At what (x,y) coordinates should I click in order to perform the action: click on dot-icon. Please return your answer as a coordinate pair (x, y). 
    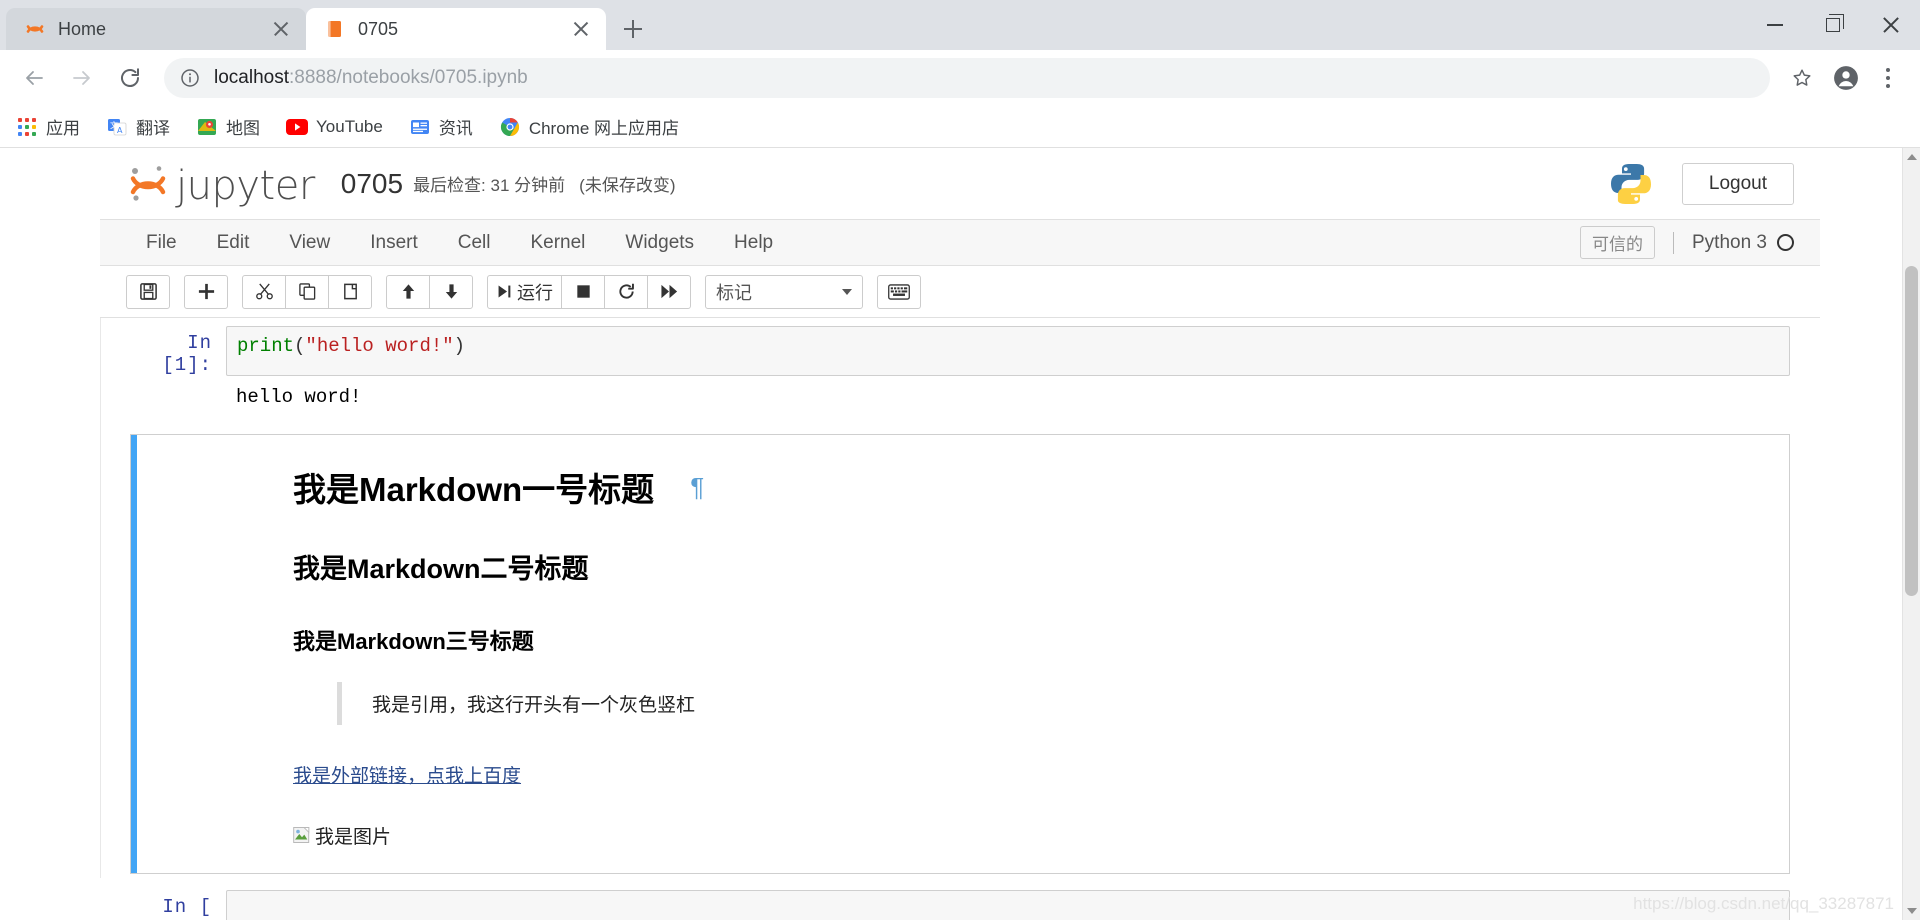
    Looking at the image, I should click on (1888, 86).